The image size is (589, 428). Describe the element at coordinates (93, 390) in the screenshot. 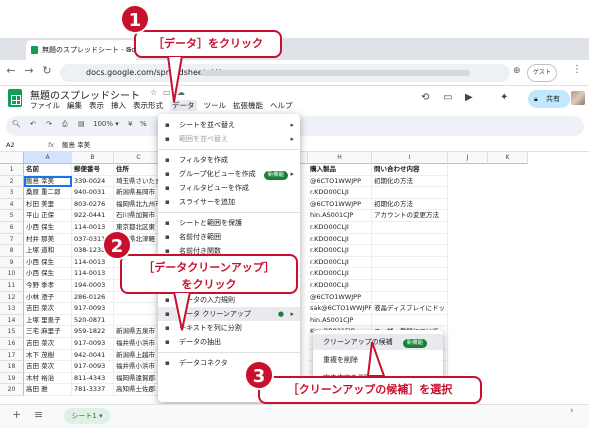

I see `cell: 781-3337` at that location.